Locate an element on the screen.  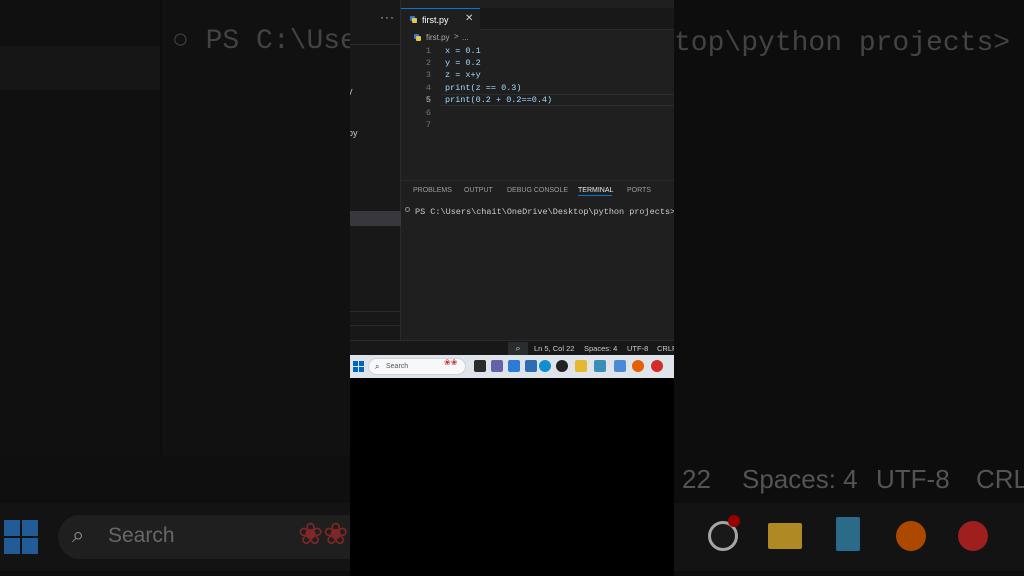
status-cursor-position: Ln 5, Col 22 is located at coordinates (554, 348).